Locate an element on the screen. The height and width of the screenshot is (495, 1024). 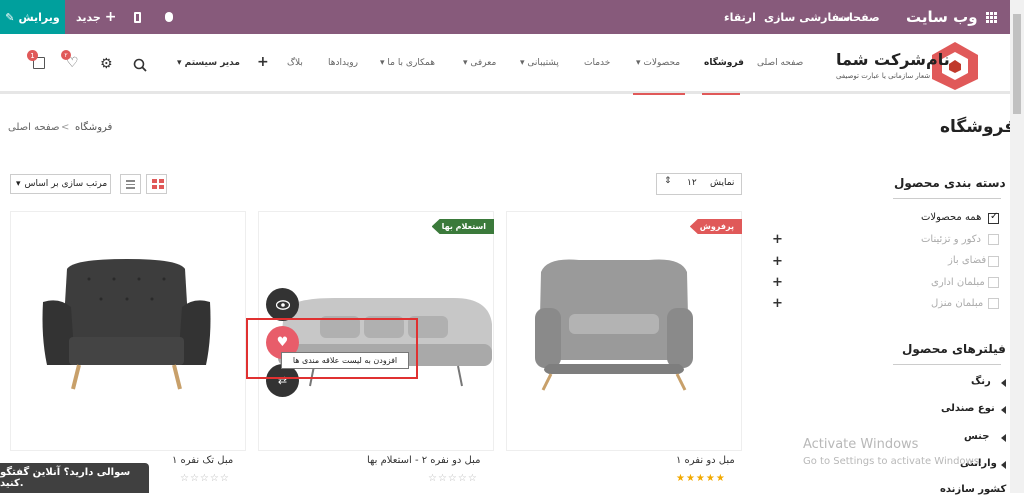
search-icon is located at coordinates (140, 66).